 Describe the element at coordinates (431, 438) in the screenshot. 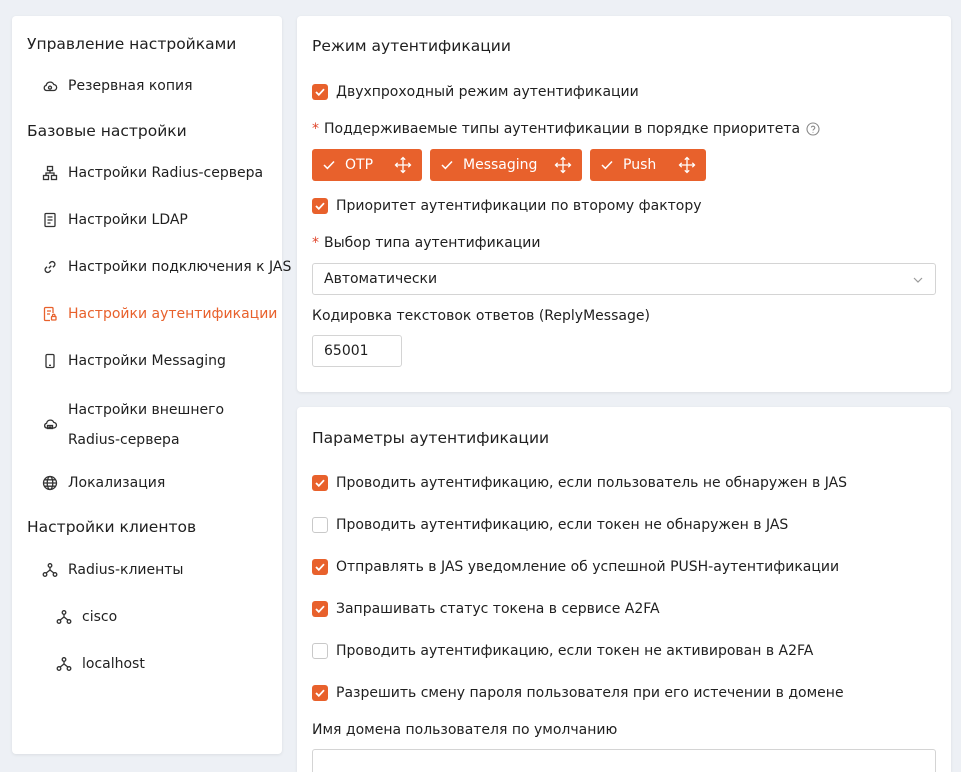

I see `panel-title: Параметры аутентификации` at that location.